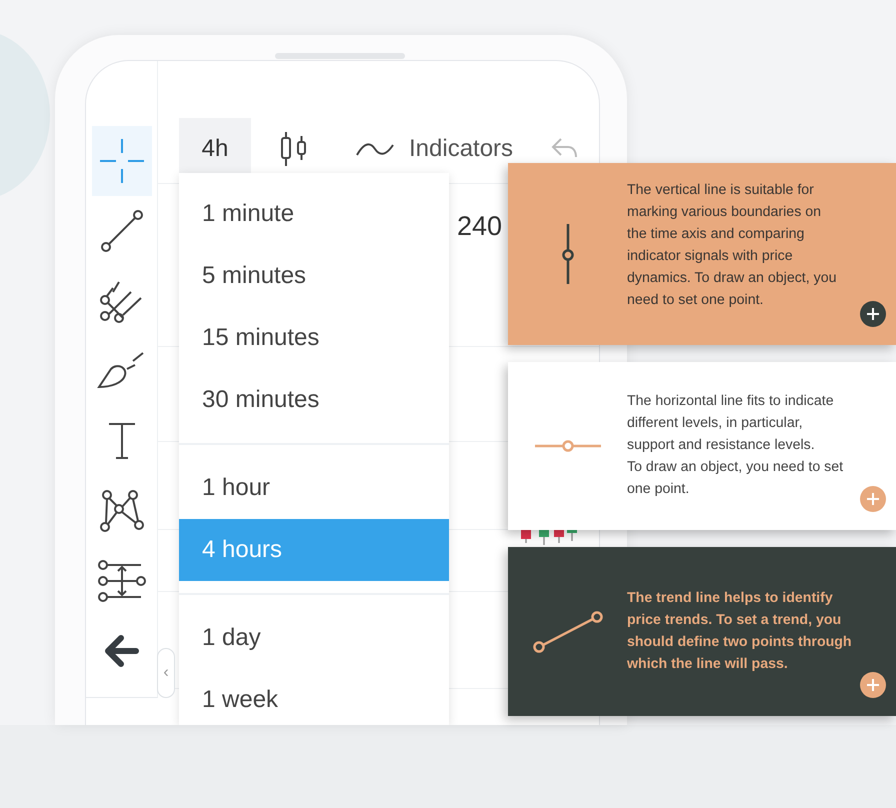 This screenshot has height=808, width=896. What do you see at coordinates (314, 338) in the screenshot?
I see `interval-option: 15 minutes` at bounding box center [314, 338].